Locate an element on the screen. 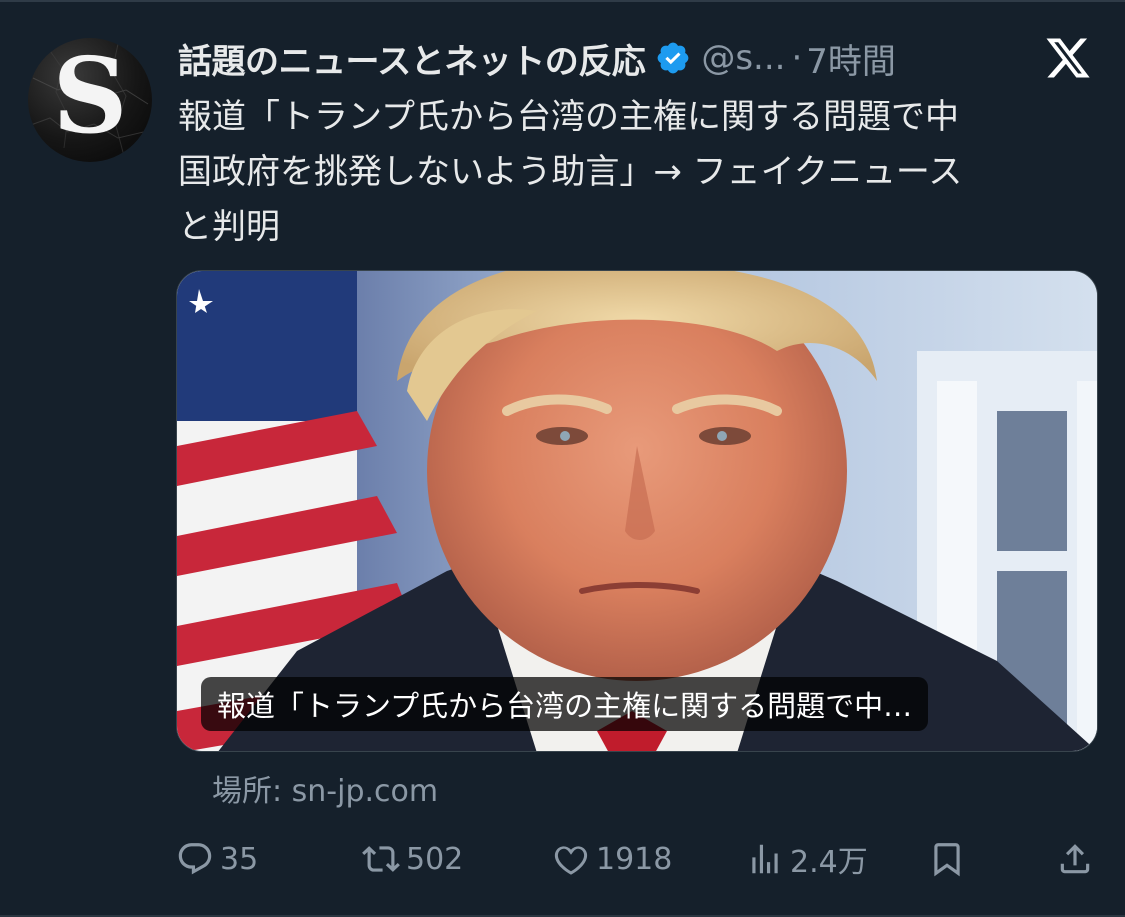  reply-icon is located at coordinates (195, 859).